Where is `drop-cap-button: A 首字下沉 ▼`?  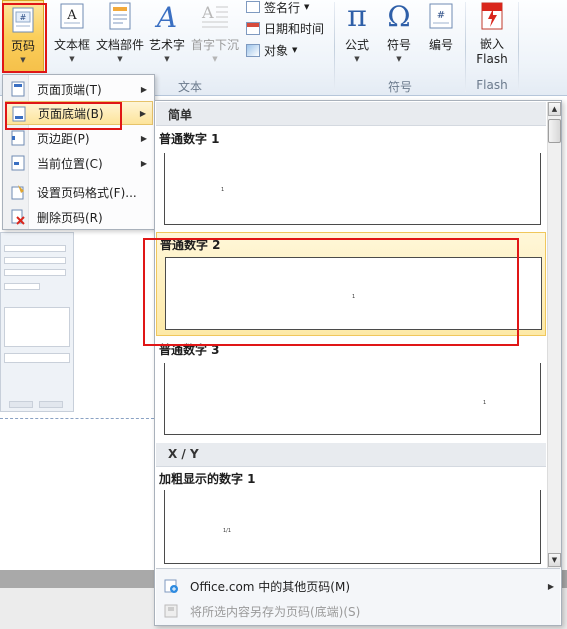
drop-cap-button: A 首字下沉 ▼ is located at coordinates (215, 36).